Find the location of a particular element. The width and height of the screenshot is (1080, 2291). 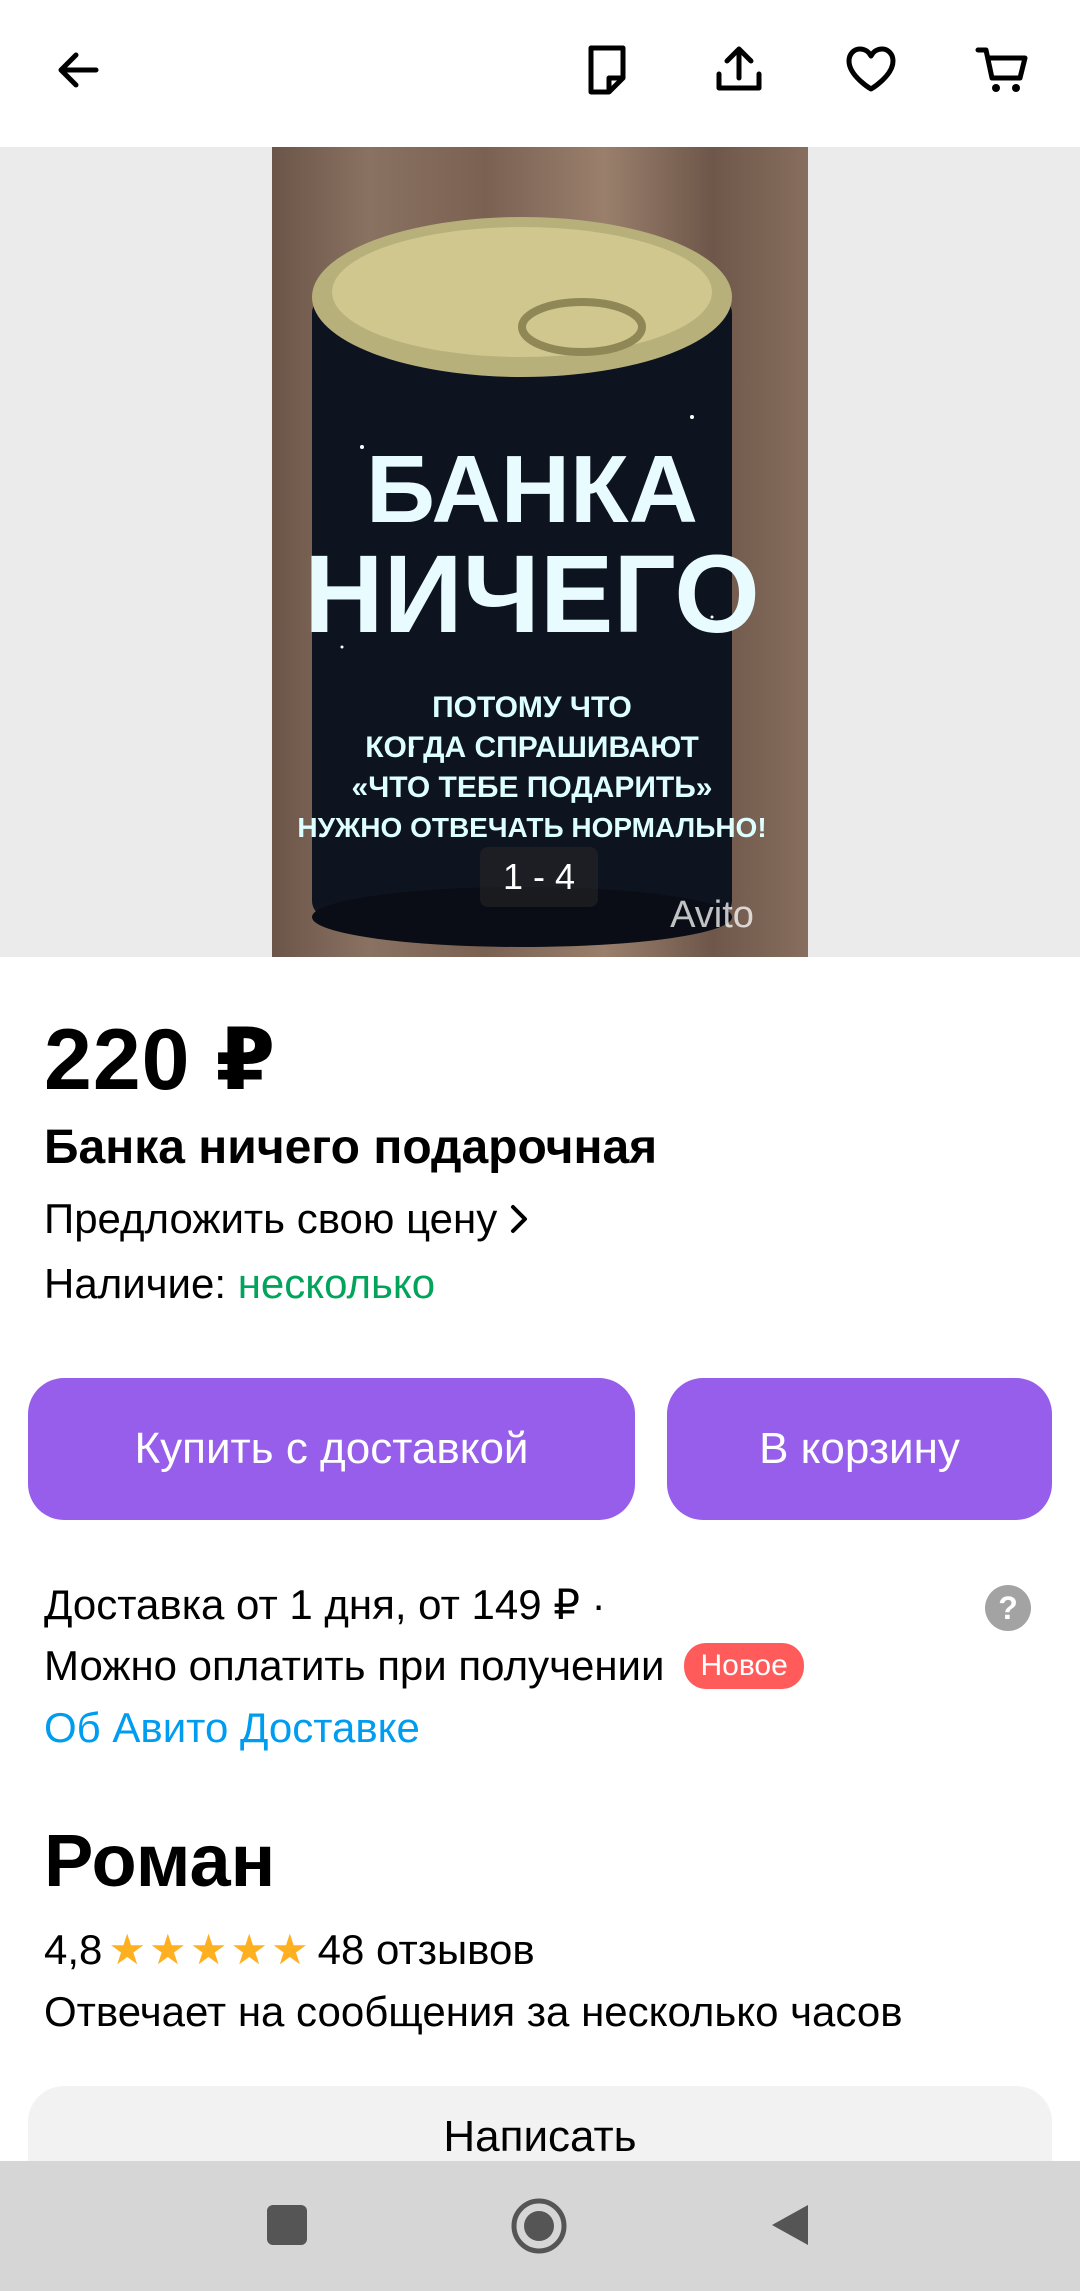

pay-on-receipt-row: Можно оплатить при получении Новое is located at coordinates (424, 1666).